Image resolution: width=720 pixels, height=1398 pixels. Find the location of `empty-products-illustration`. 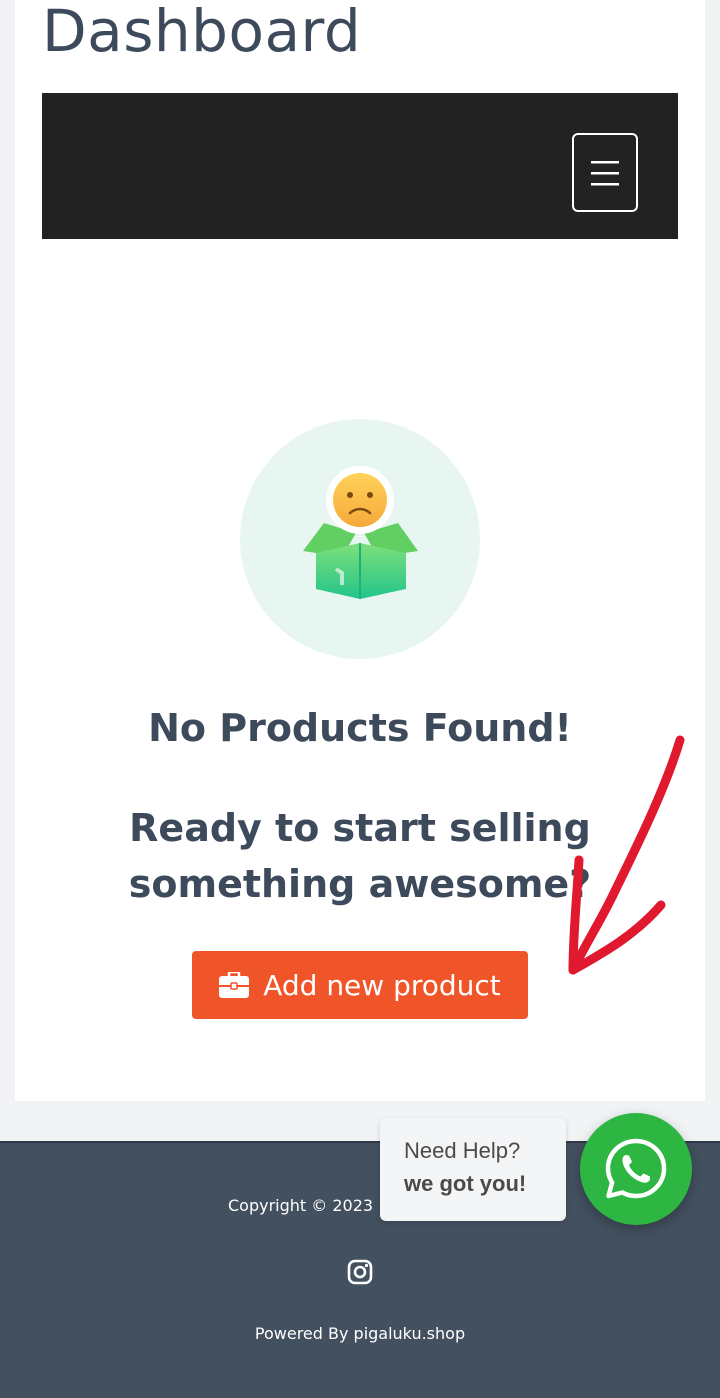

empty-products-illustration is located at coordinates (360, 539).